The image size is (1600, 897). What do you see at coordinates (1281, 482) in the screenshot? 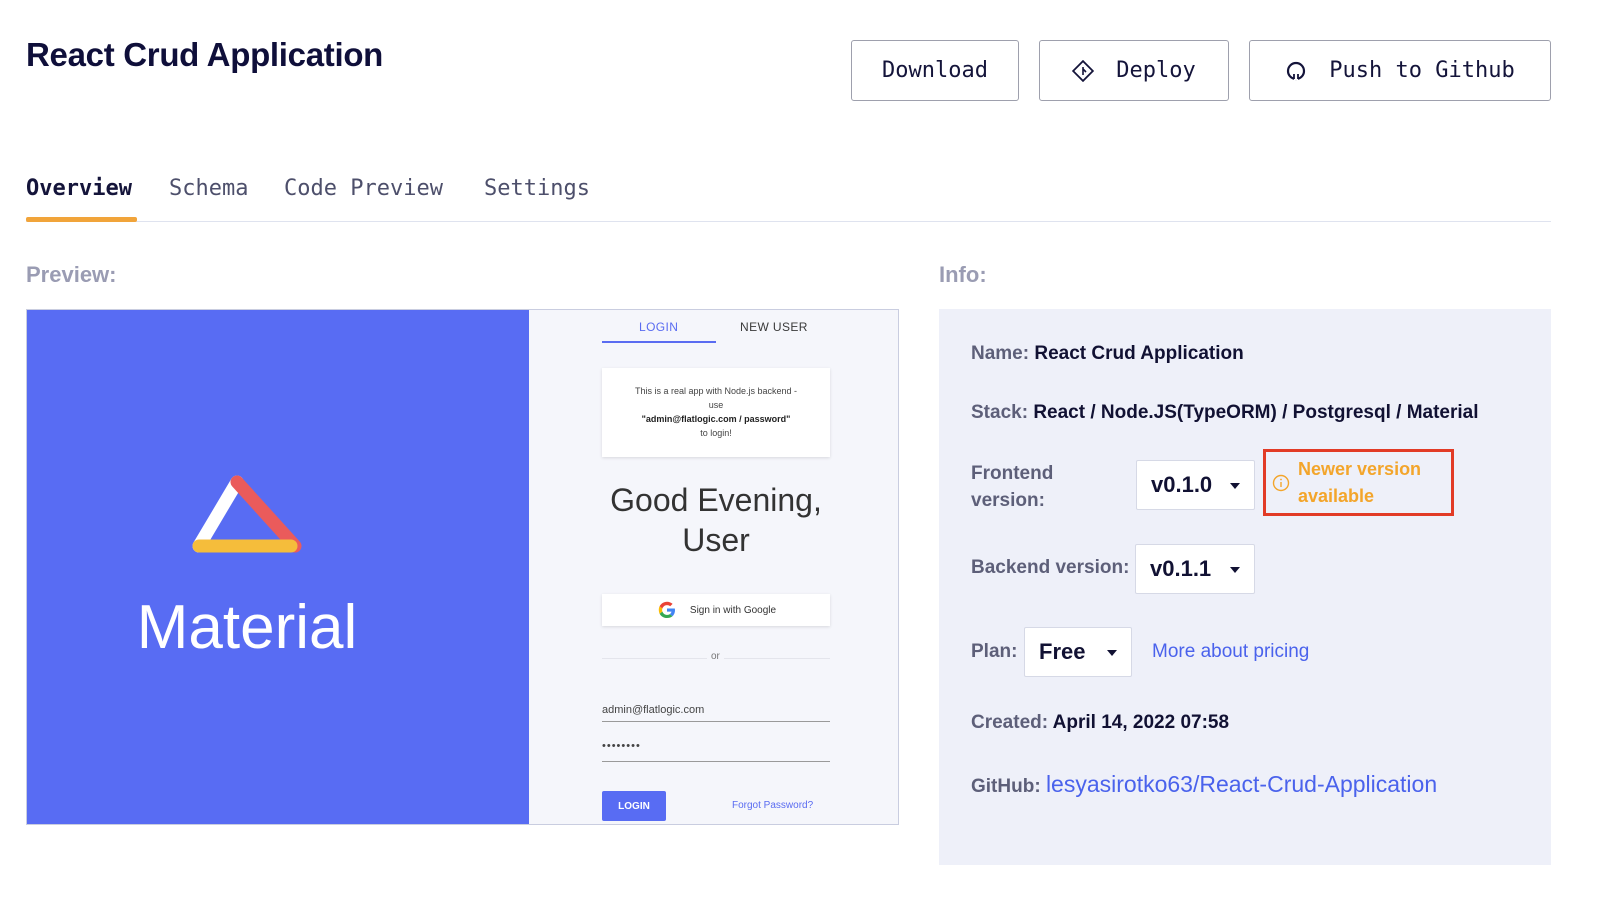
I see `info-icon` at bounding box center [1281, 482].